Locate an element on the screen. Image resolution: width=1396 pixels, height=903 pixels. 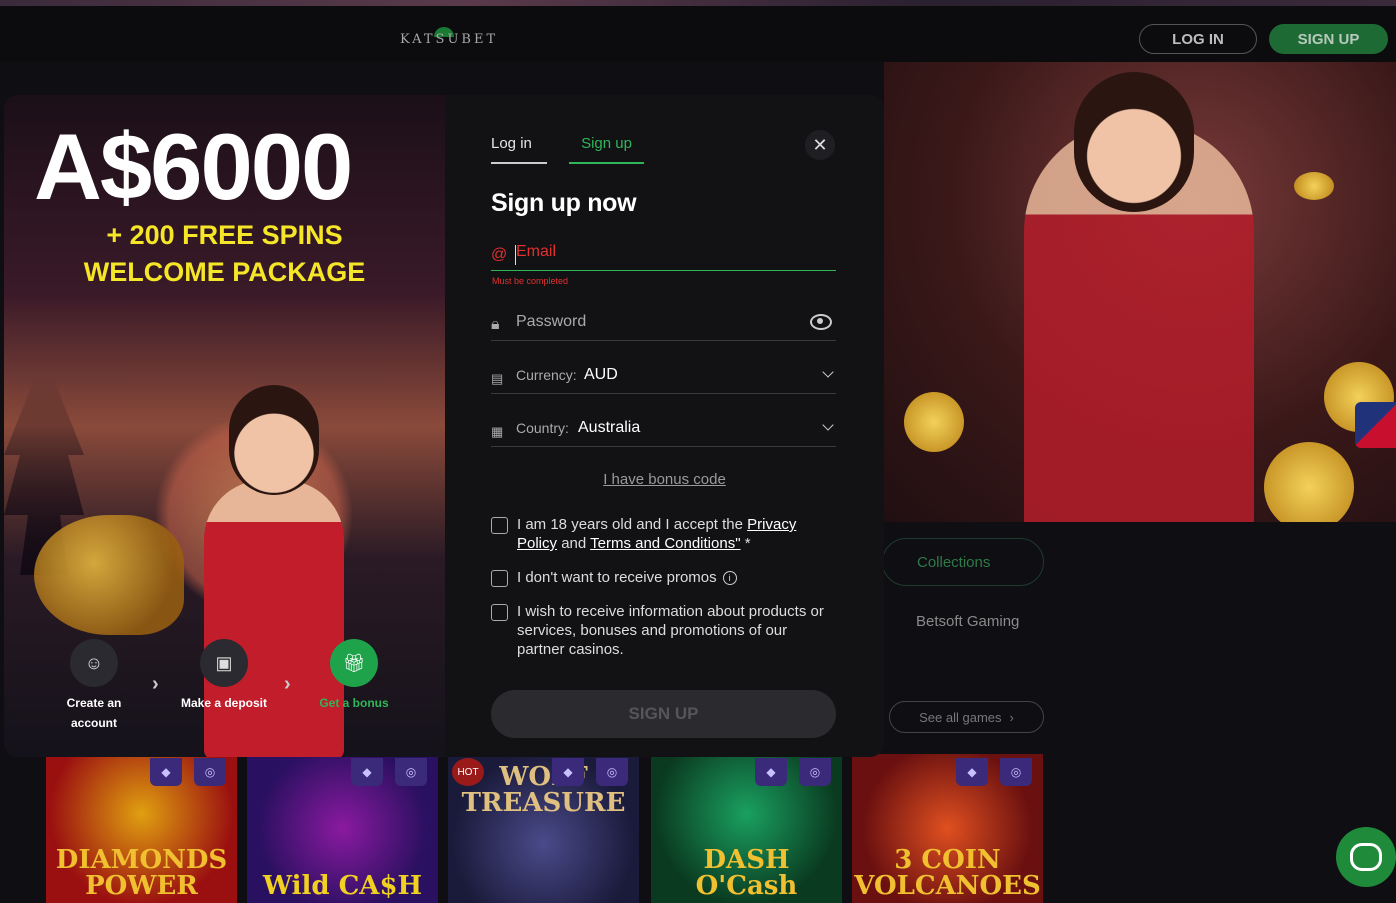
game-tile: HOT ◆ ◎ WOLF TREASURE is located at coordinates (543, 828).